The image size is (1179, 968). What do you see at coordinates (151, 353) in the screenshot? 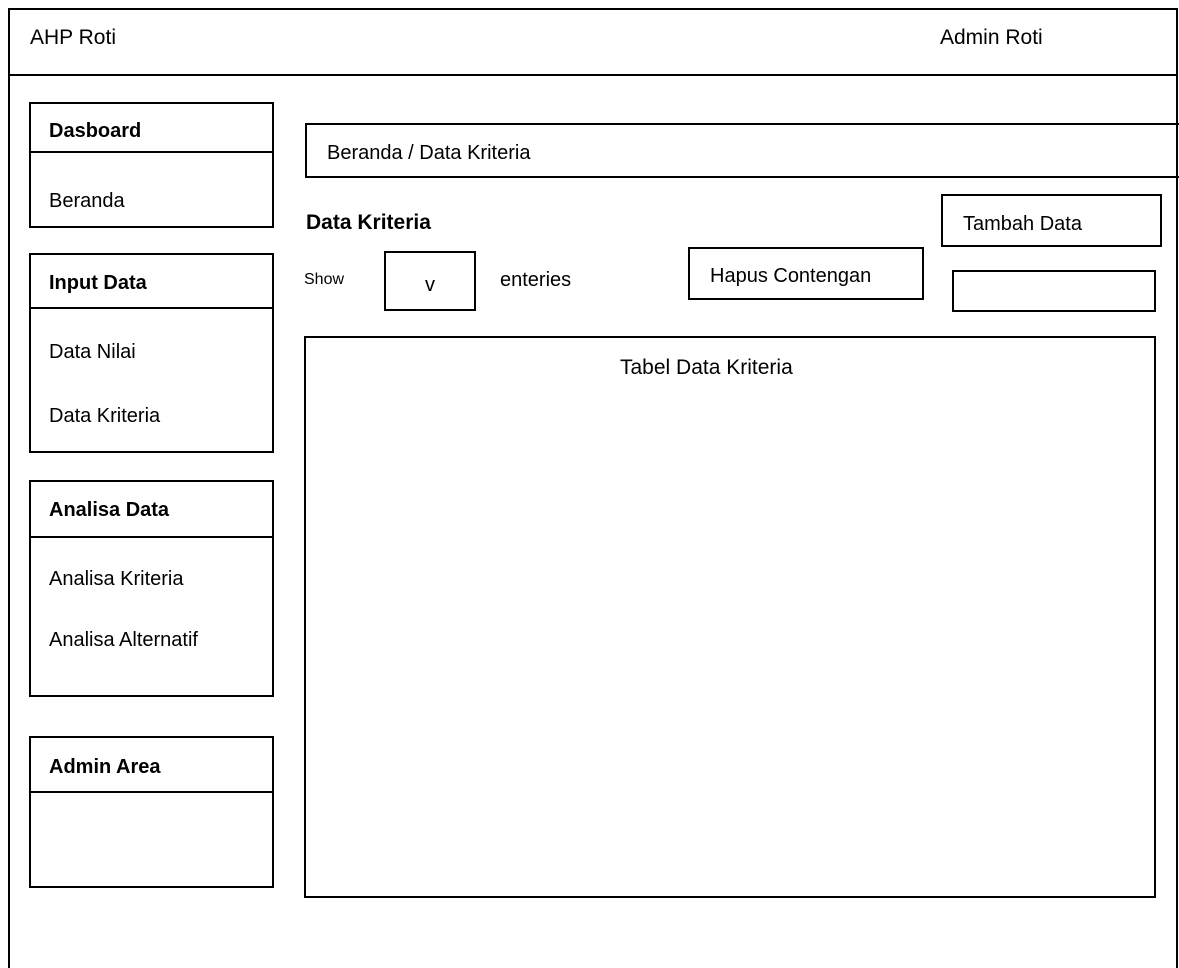
I see `sidebar-section-input-data: Input Data Data Nilai Data Kriteria` at bounding box center [151, 353].